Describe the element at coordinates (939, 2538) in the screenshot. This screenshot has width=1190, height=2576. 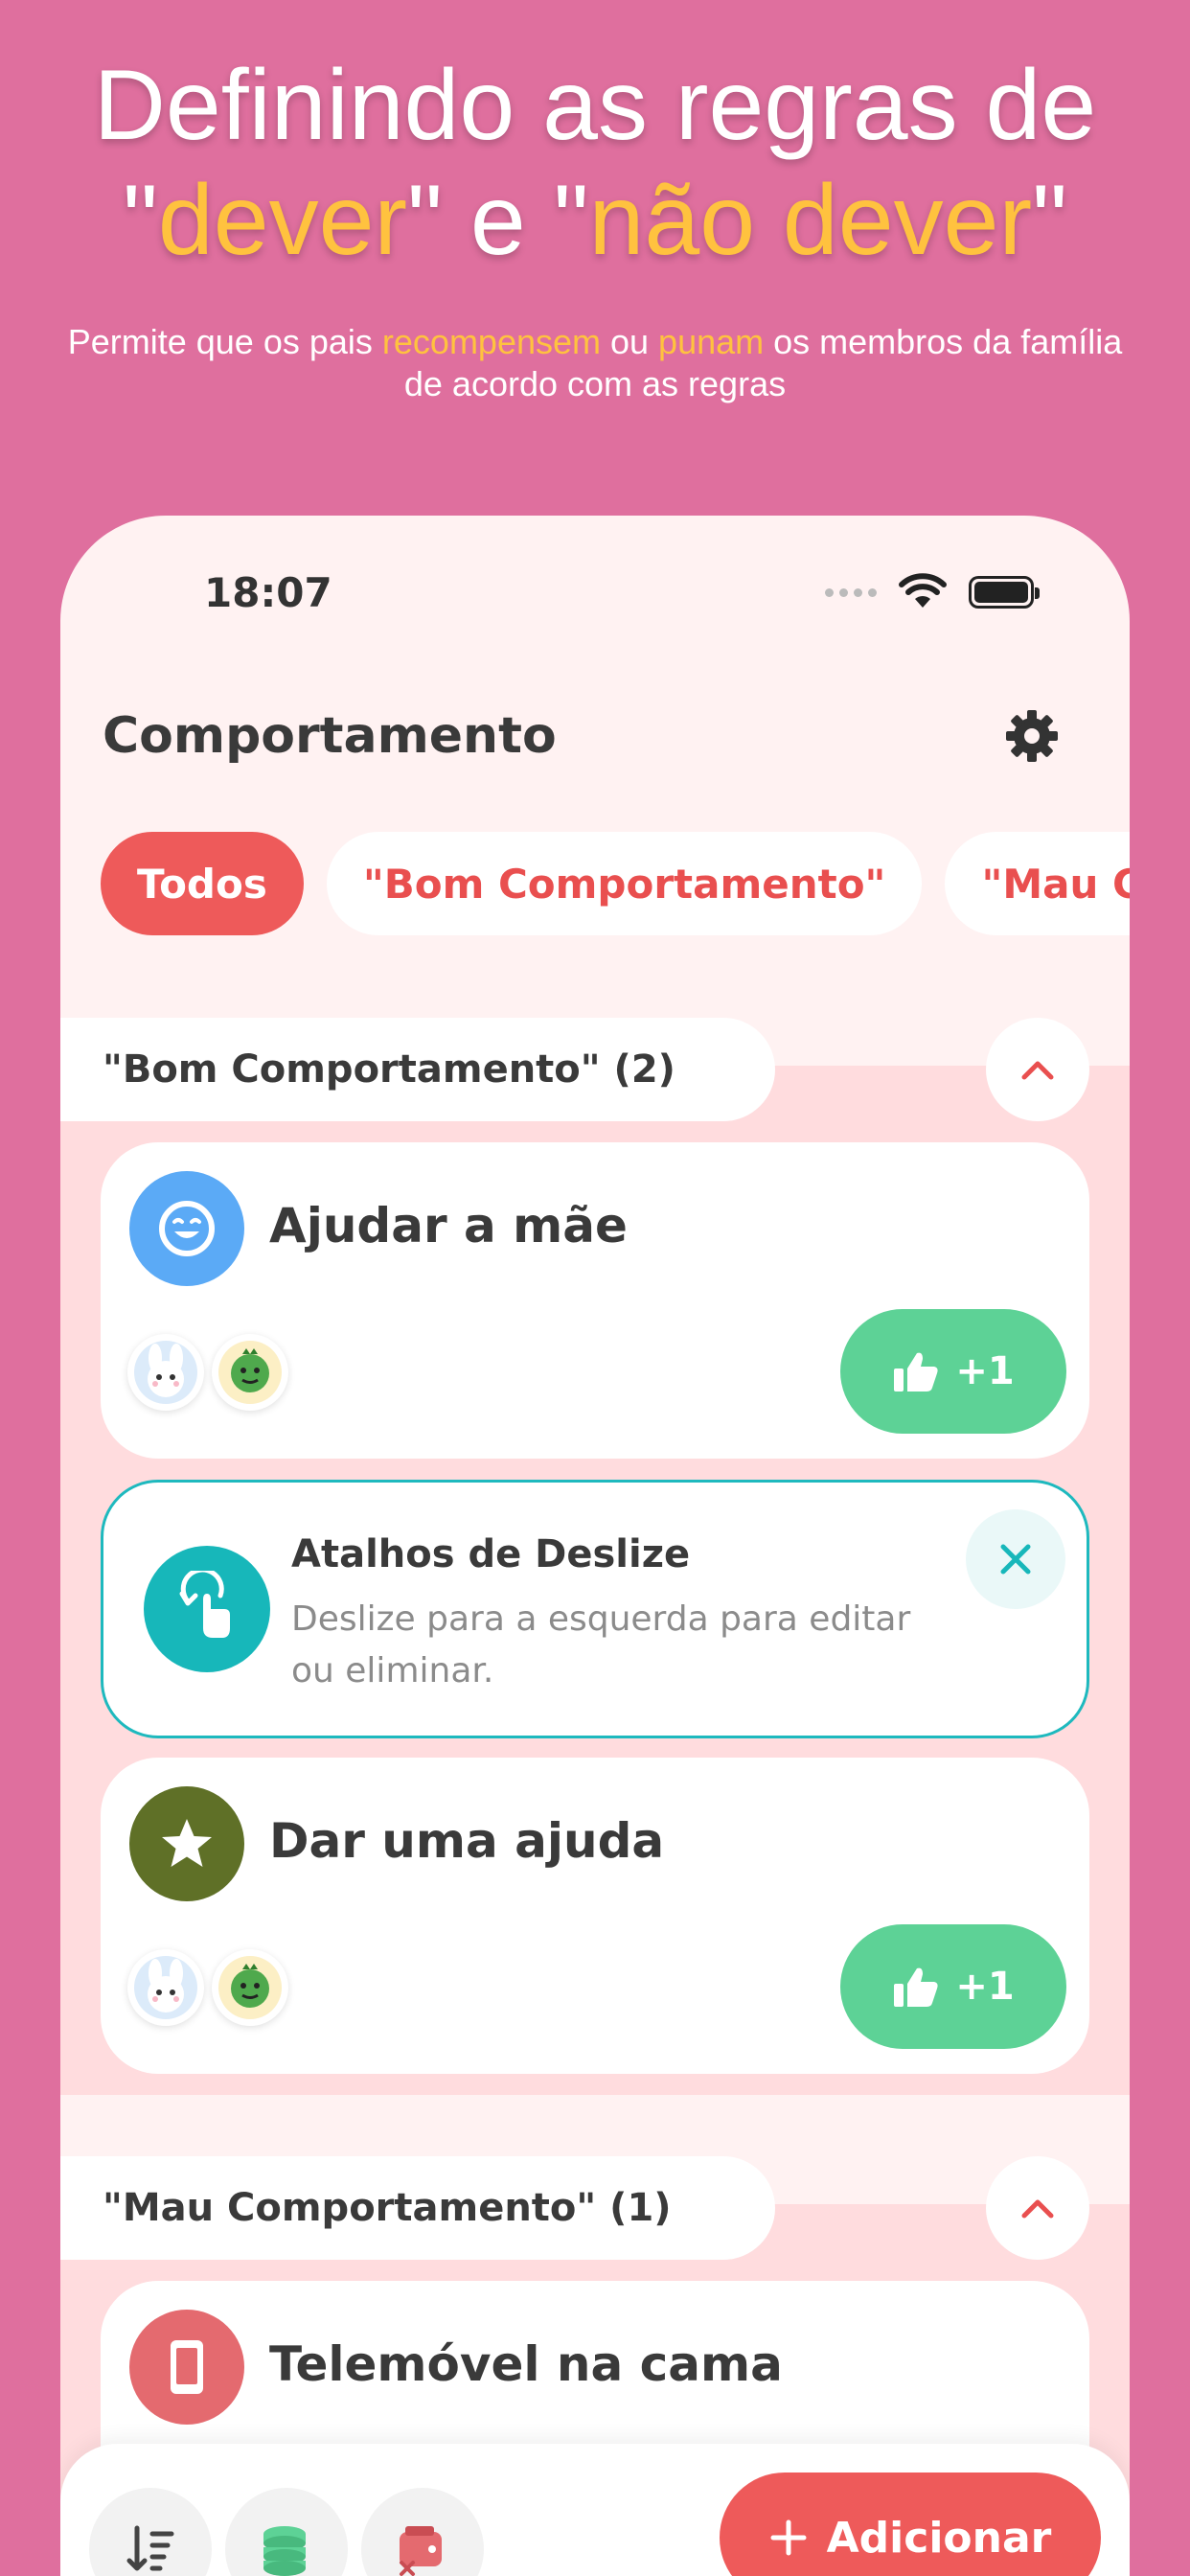
I see `add-button-label: Adicionar` at that location.